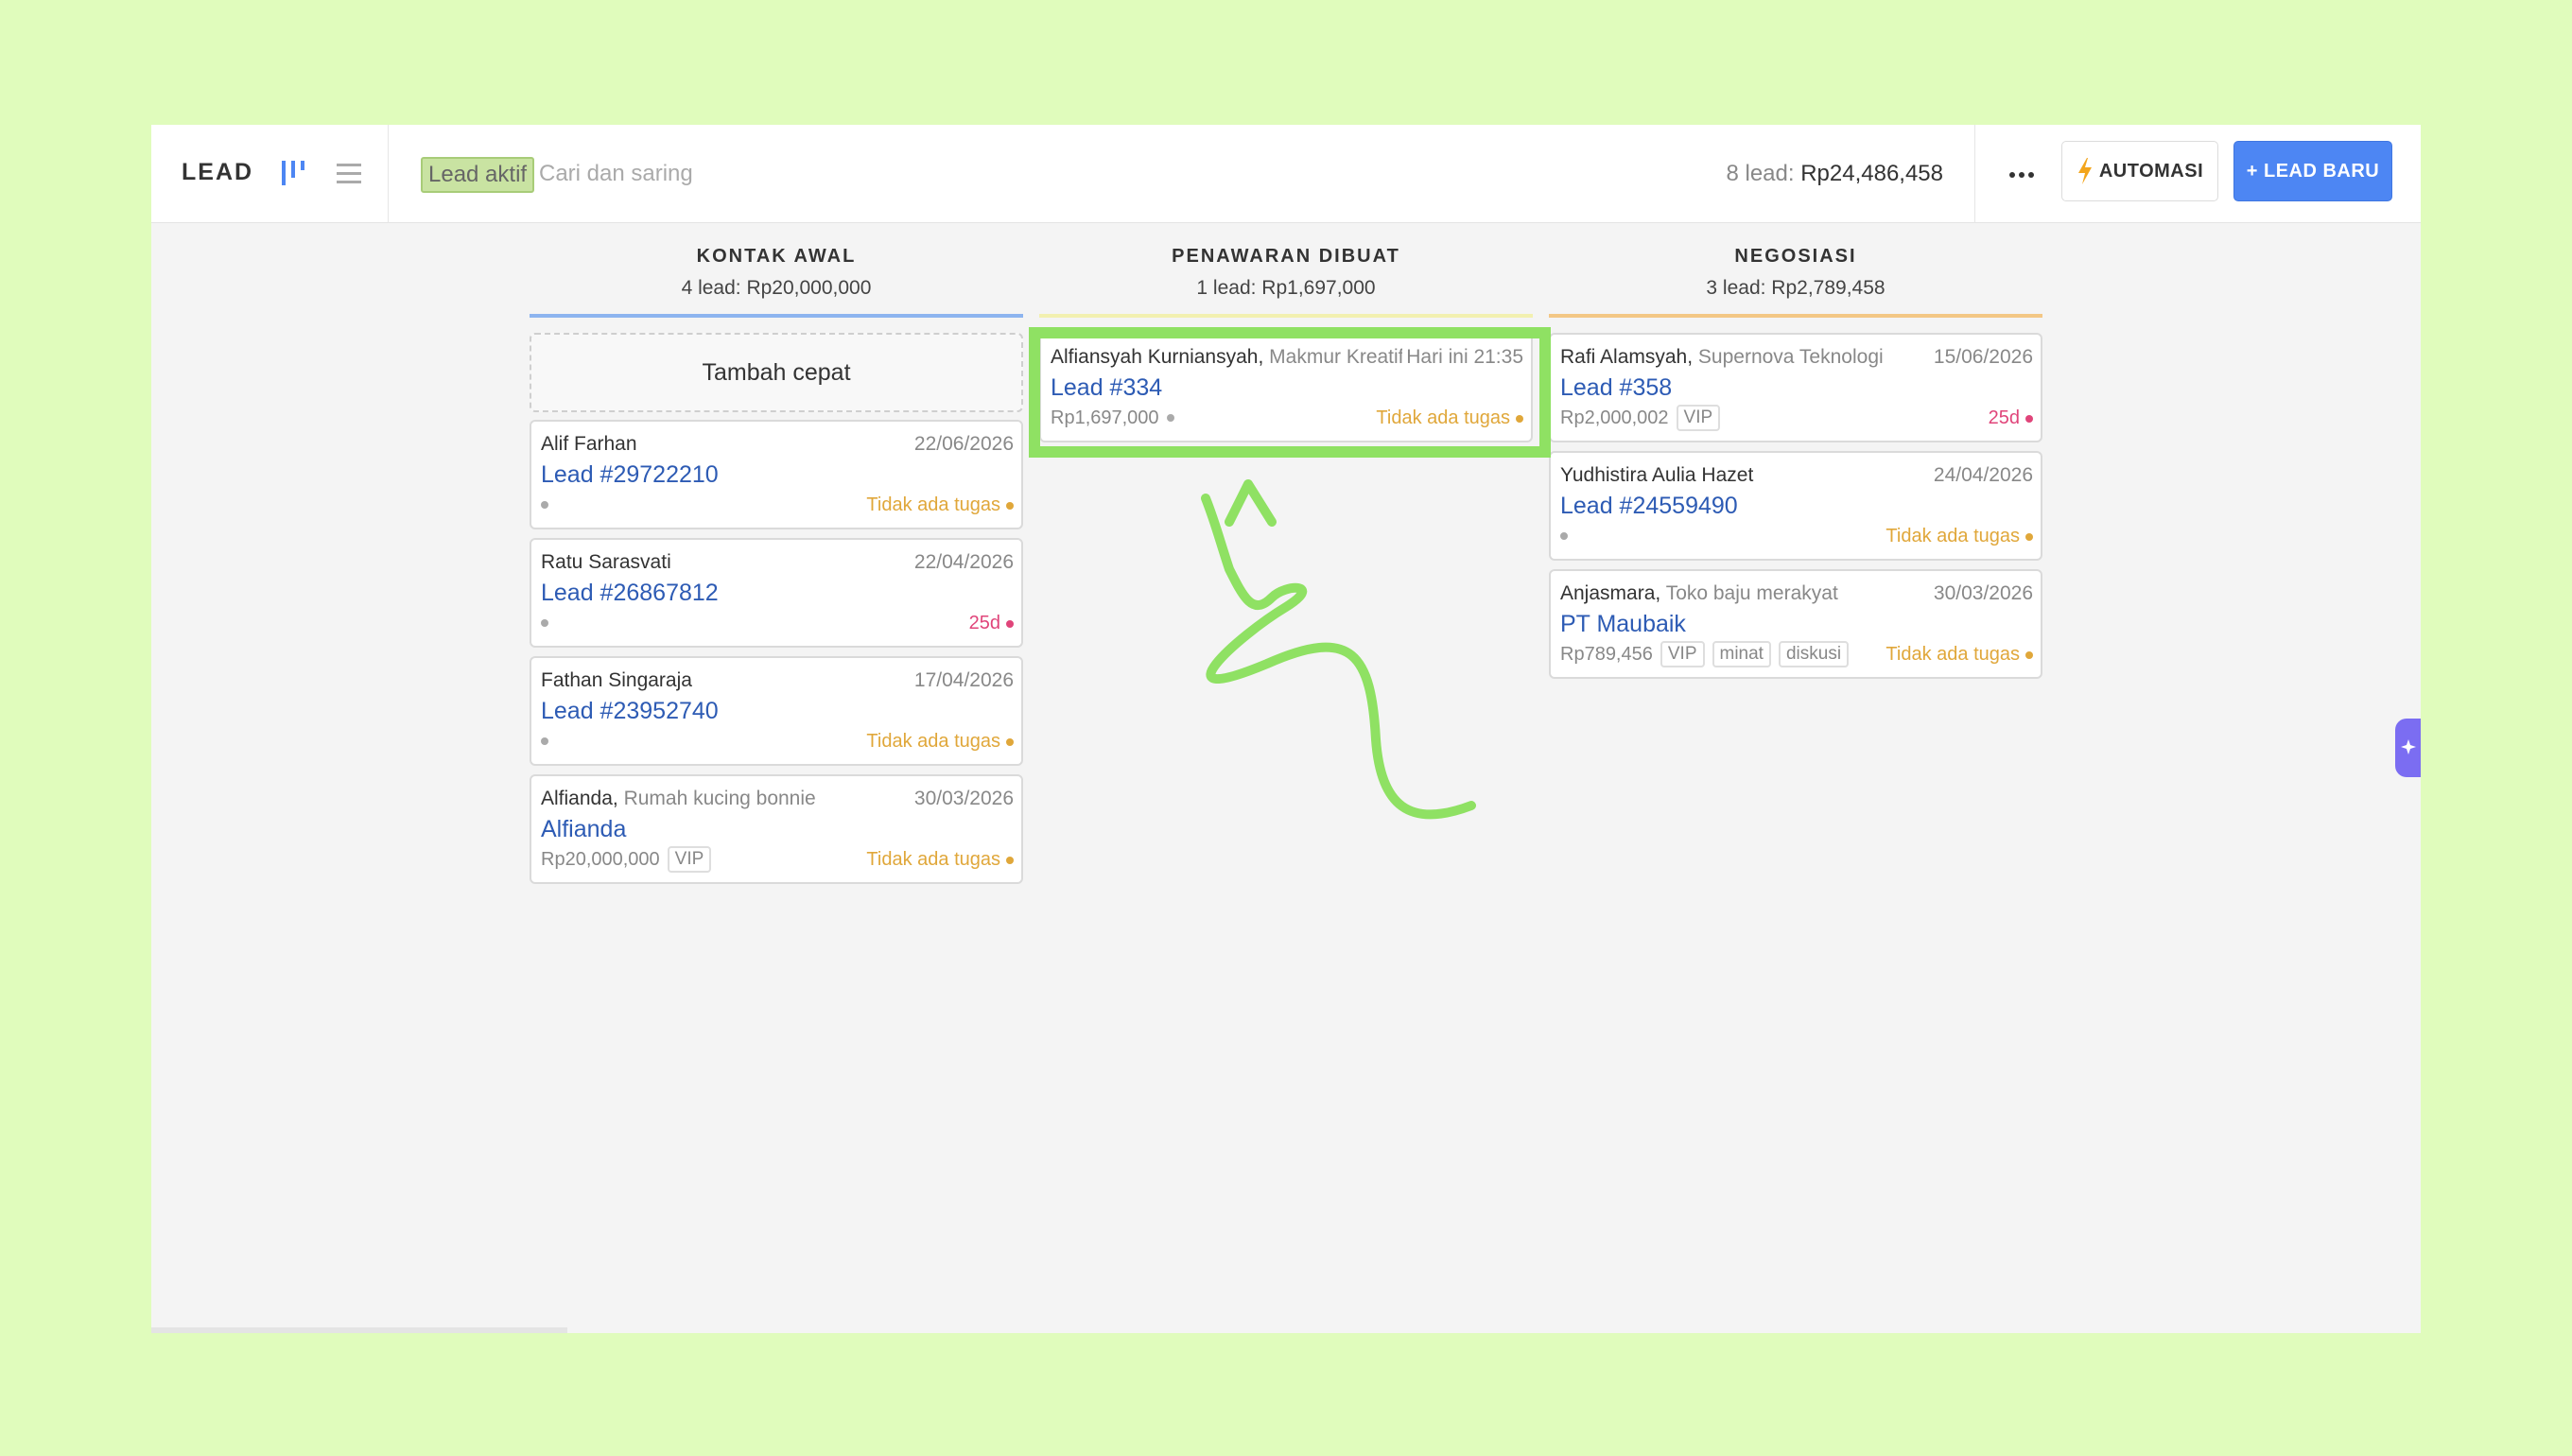  I want to click on tag-badge: minat, so click(1741, 654).